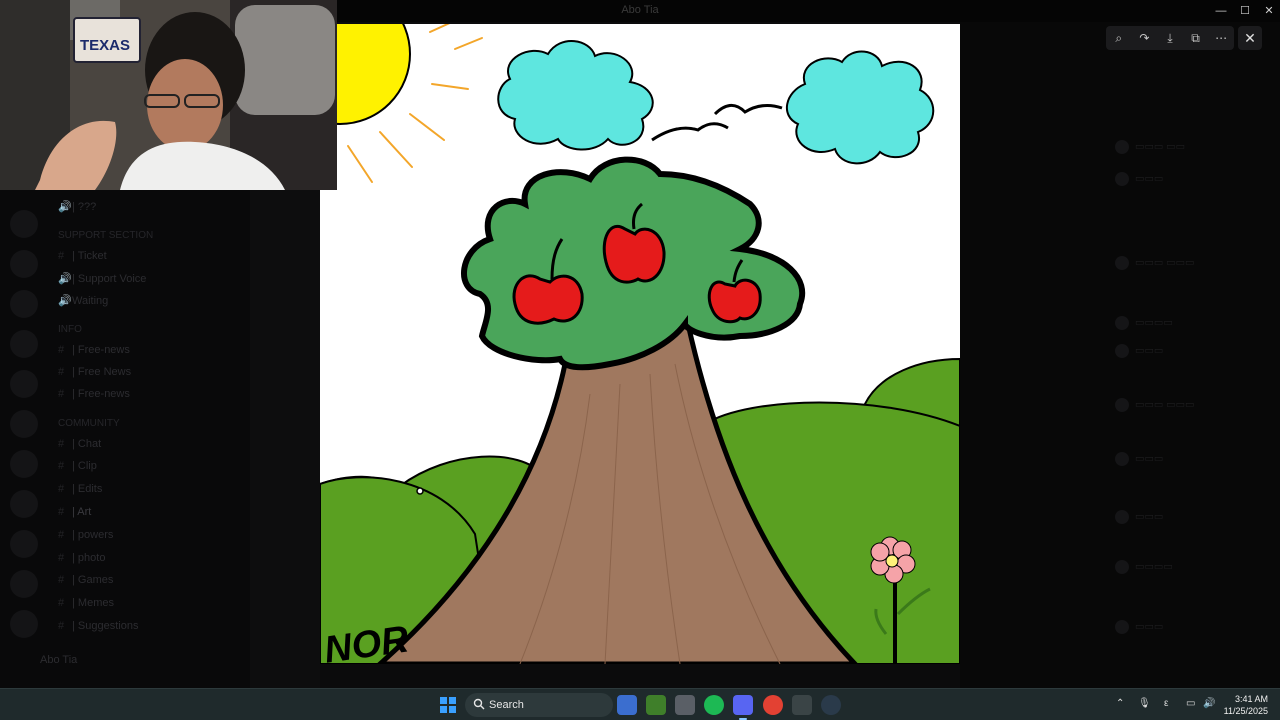 This screenshot has width=1280, height=720. Describe the element at coordinates (743, 707) in the screenshot. I see `discord-icon` at that location.